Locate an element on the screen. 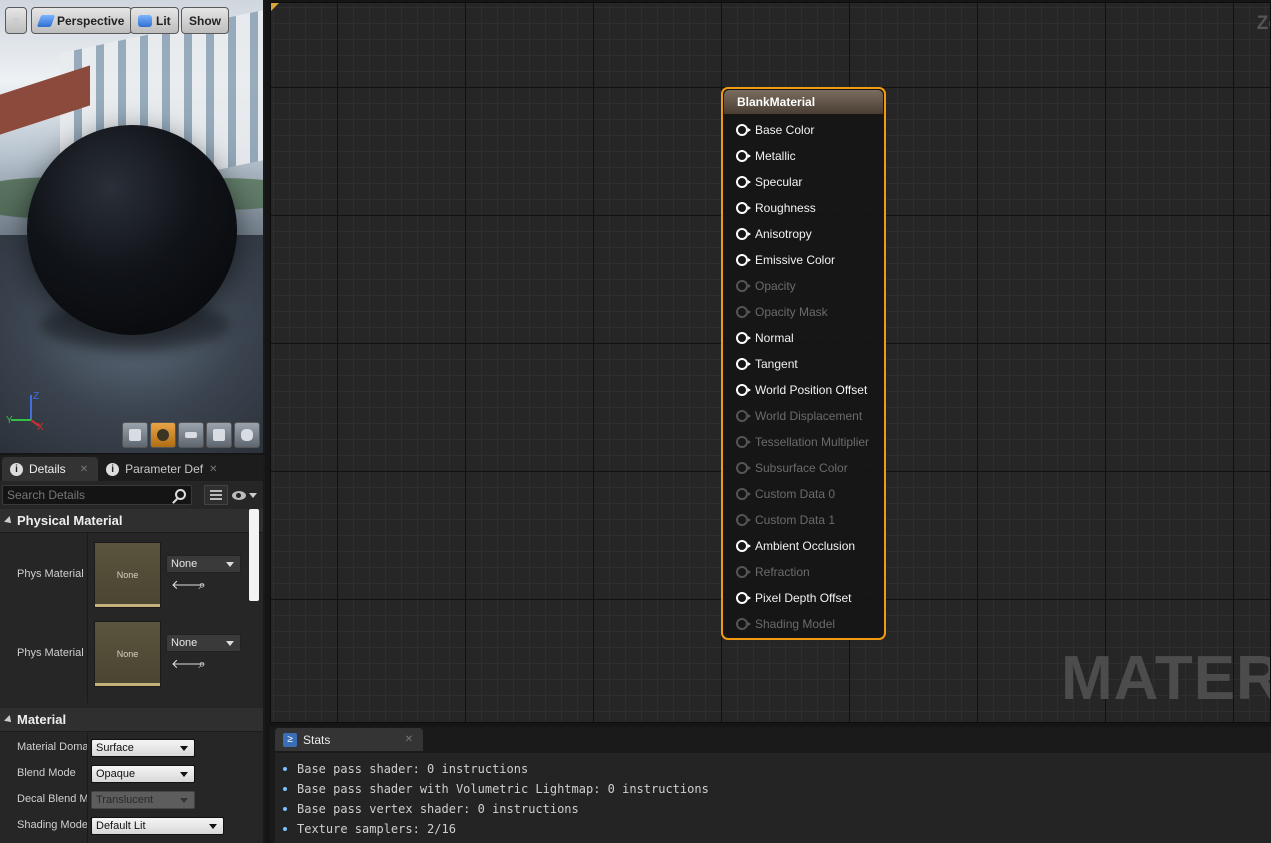 The height and width of the screenshot is (843, 1271). dropdown-value: Translucent is located at coordinates (125, 800).